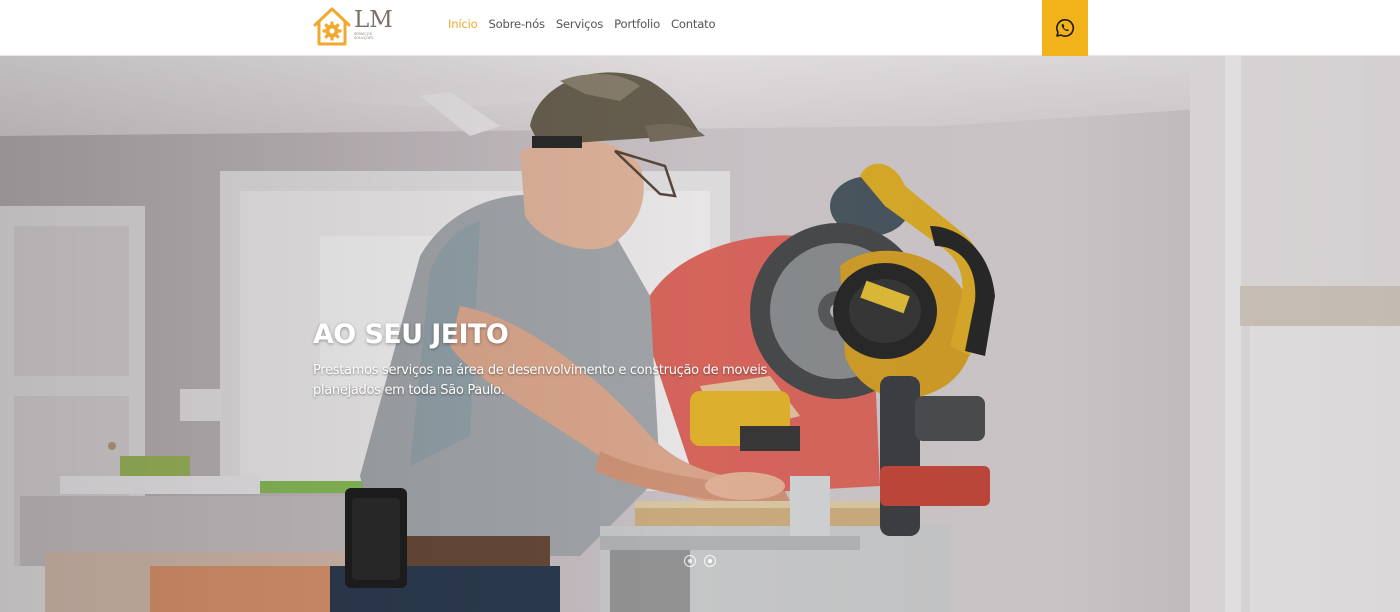 This screenshot has height=612, width=1400. Describe the element at coordinates (693, 24) in the screenshot. I see `nav-item-contato: Contato` at that location.